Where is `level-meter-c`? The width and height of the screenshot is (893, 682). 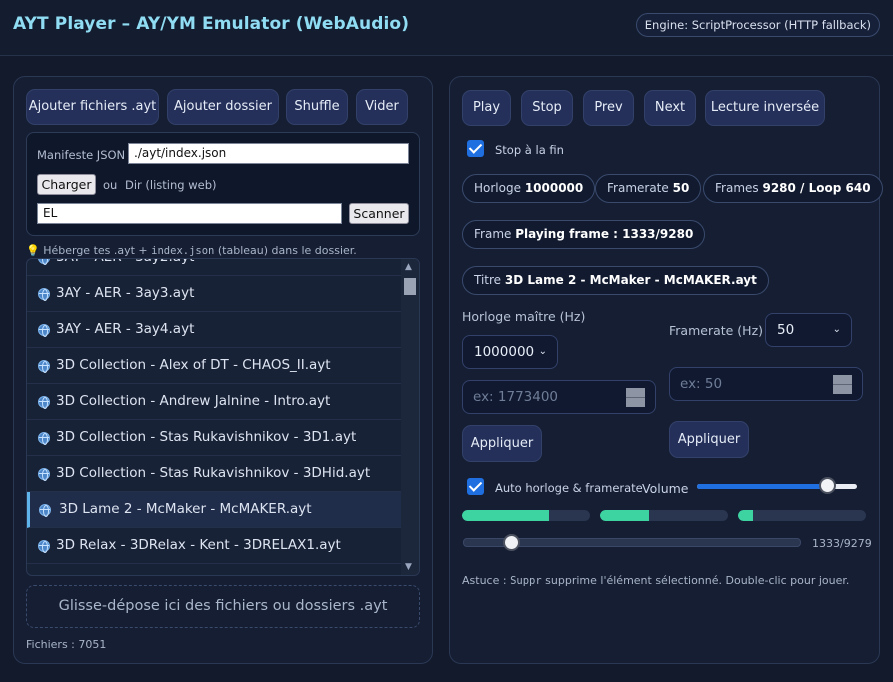
level-meter-c is located at coordinates (802, 515).